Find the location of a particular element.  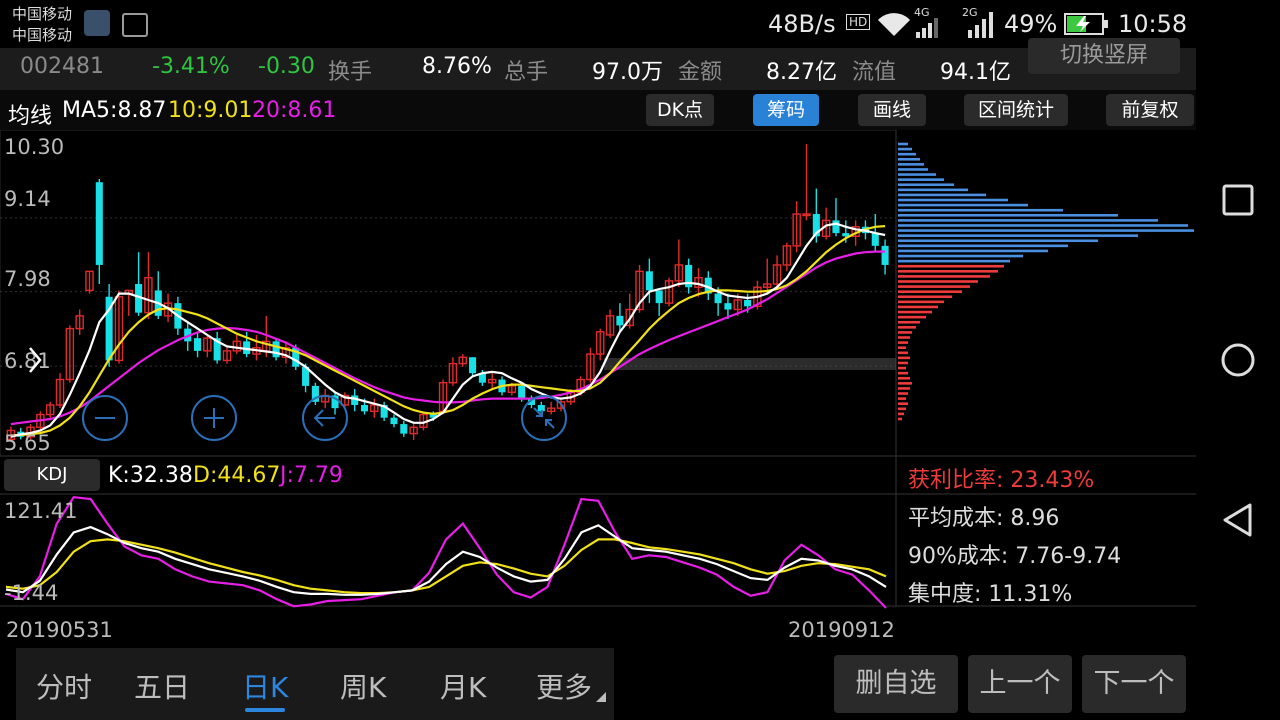

ma-title: 均线 is located at coordinates (30, 116).